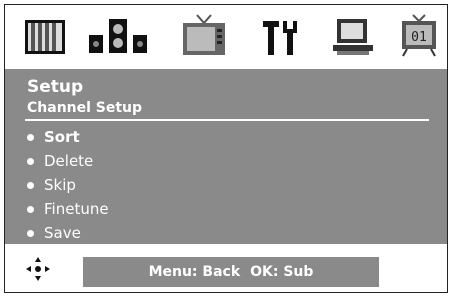 This screenshot has height=297, width=450. Describe the element at coordinates (419, 37) in the screenshot. I see `channel-number: 01` at that location.